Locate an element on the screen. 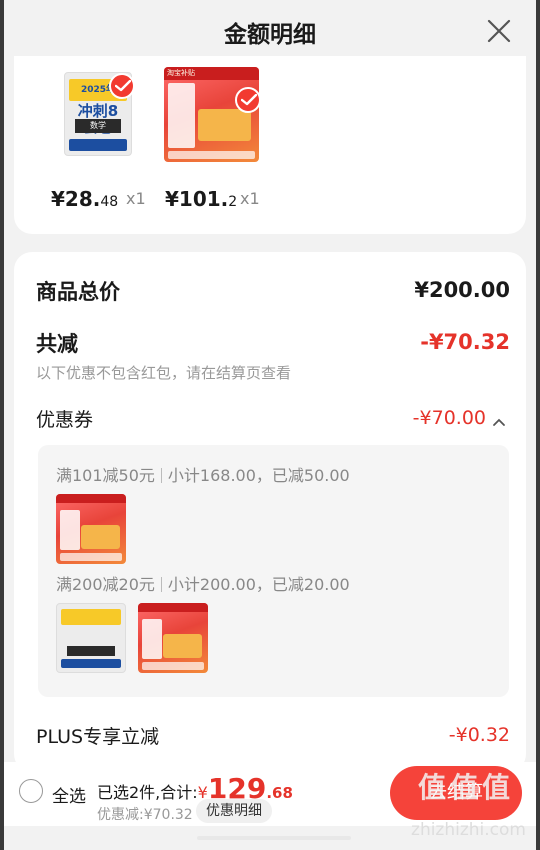 The image size is (540, 850). discount-detail-button: 优惠明细 is located at coordinates (234, 811).